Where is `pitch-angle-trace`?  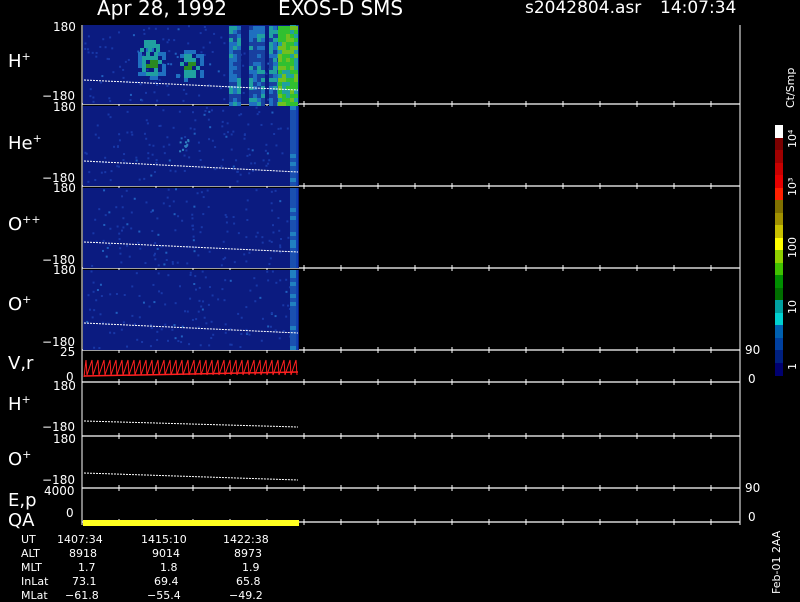
pitch-angle-trace is located at coordinates (191, 424).